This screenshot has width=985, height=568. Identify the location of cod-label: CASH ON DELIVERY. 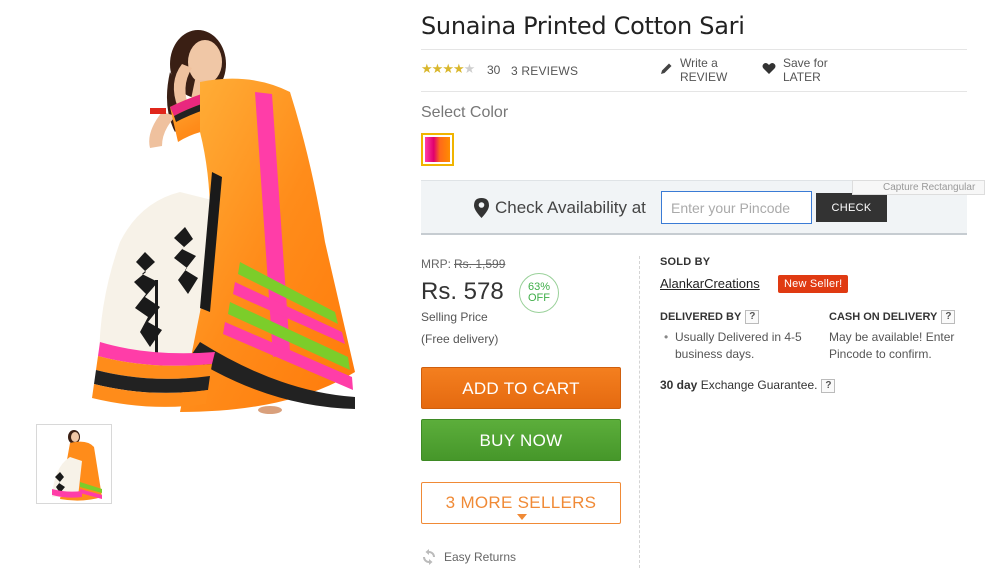
(883, 317).